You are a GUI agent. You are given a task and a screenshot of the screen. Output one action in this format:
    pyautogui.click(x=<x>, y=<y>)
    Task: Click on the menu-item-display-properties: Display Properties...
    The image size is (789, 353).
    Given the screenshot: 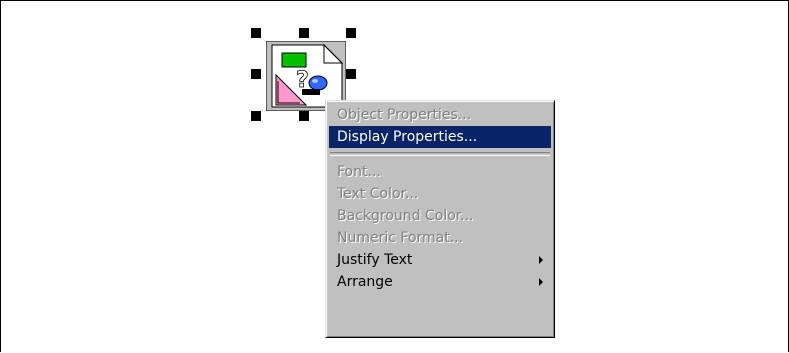 What is the action you would take?
    pyautogui.click(x=440, y=137)
    